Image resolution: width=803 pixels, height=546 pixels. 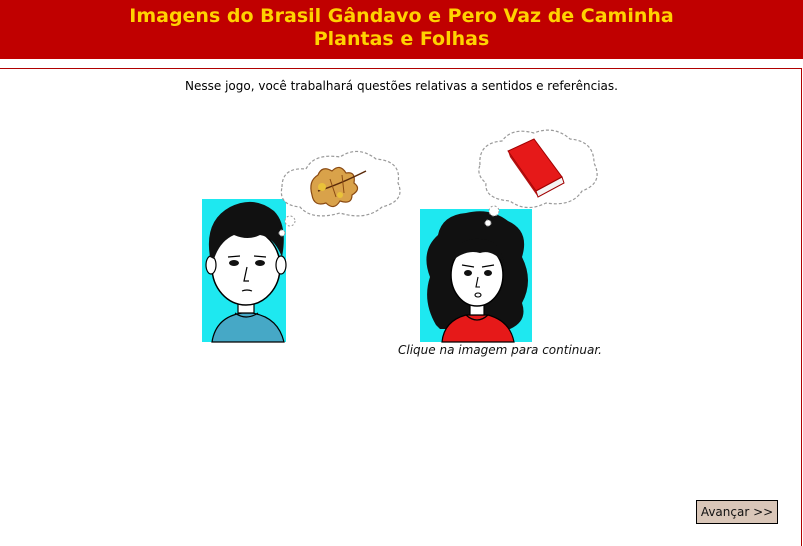 I want to click on girl-figure, so click(x=476, y=276).